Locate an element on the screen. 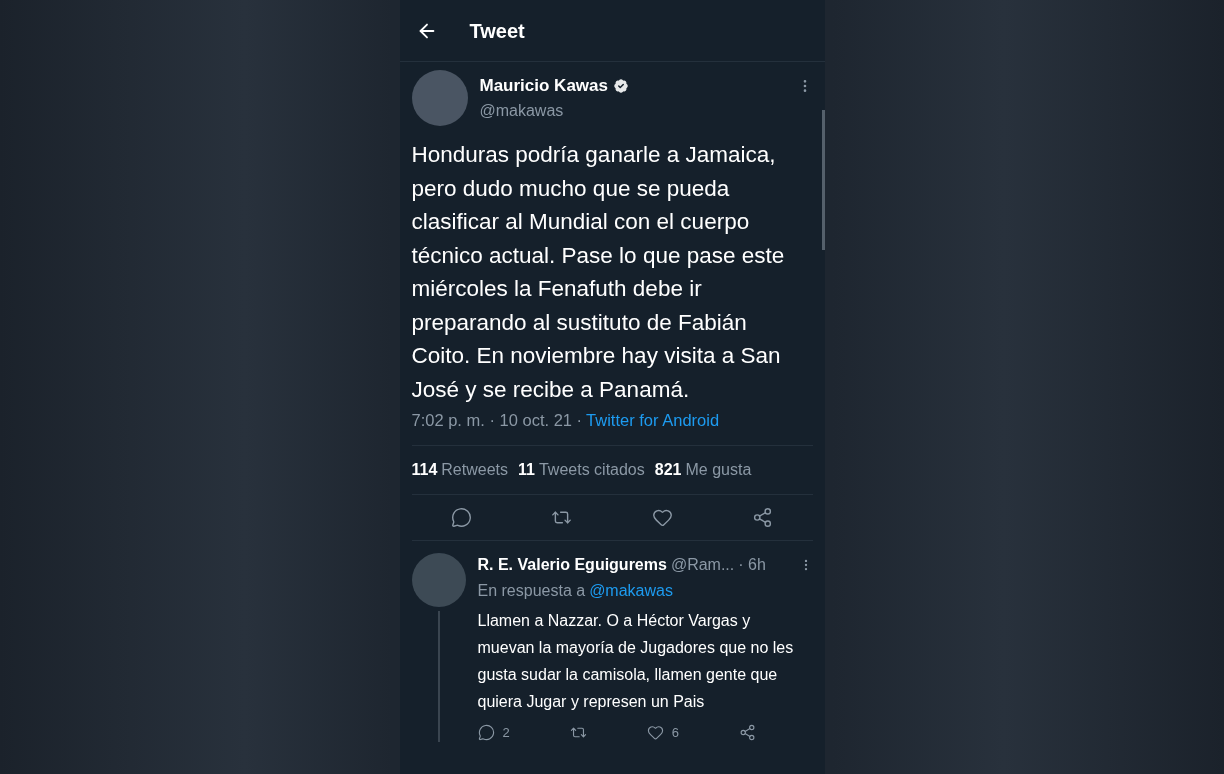 The width and height of the screenshot is (1224, 774). like-button: 6 is located at coordinates (662, 732).